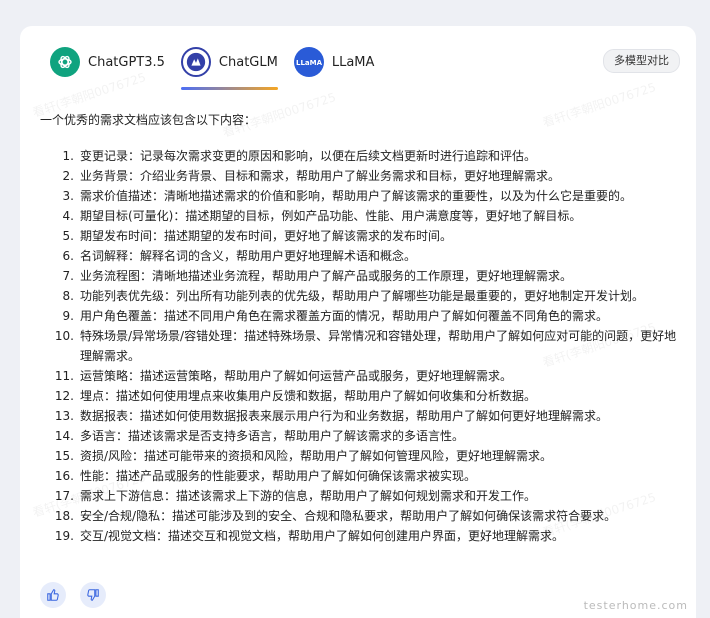 The image size is (710, 618). What do you see at coordinates (308, 156) in the screenshot?
I see `list-item-text: 变更记录：记录每次需求变更的原因和影响，以便在后续文档更新时进行追踪和评估。` at bounding box center [308, 156].